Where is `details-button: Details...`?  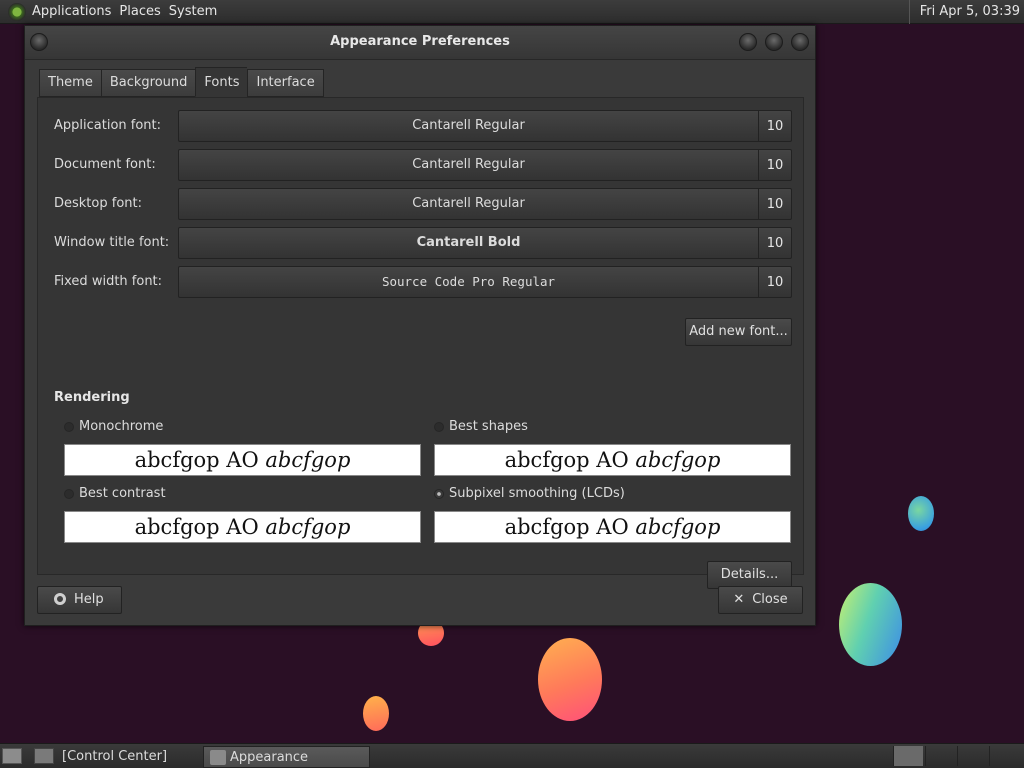
details-button: Details... is located at coordinates (749, 575).